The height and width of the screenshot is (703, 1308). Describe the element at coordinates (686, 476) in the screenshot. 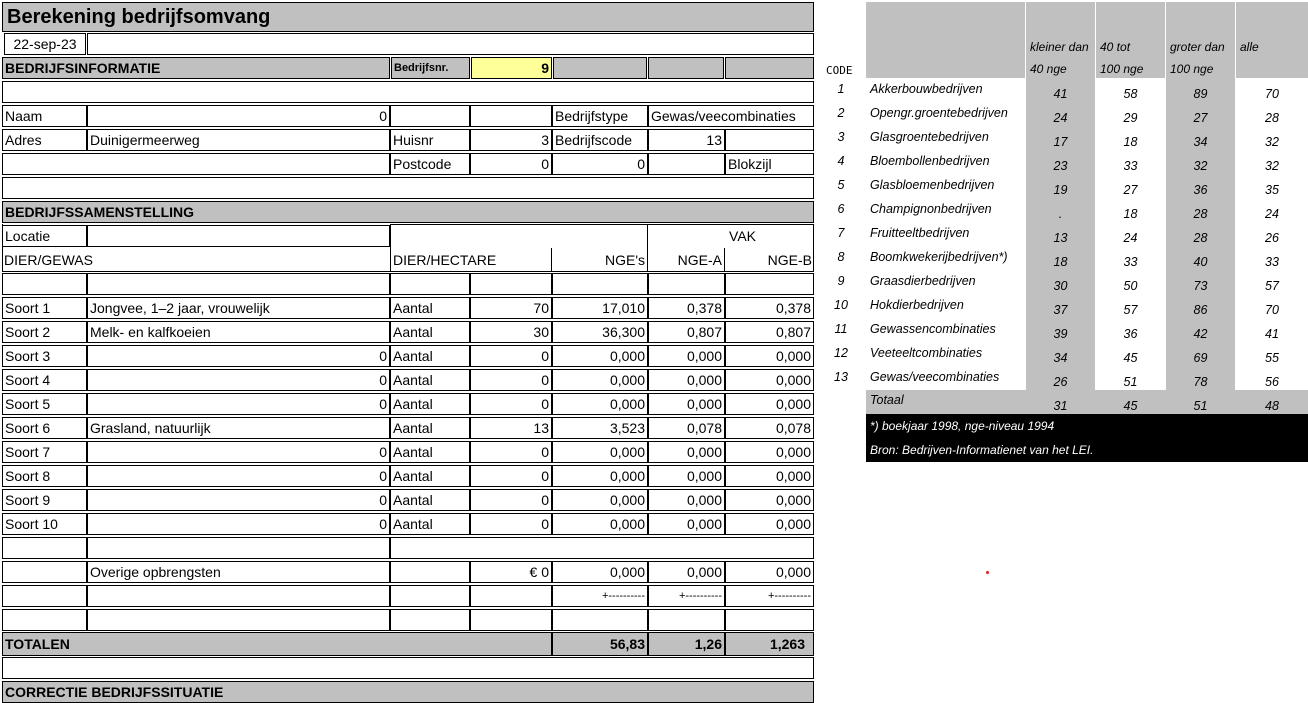

I see `soort-row-8-a: 0,000` at that location.